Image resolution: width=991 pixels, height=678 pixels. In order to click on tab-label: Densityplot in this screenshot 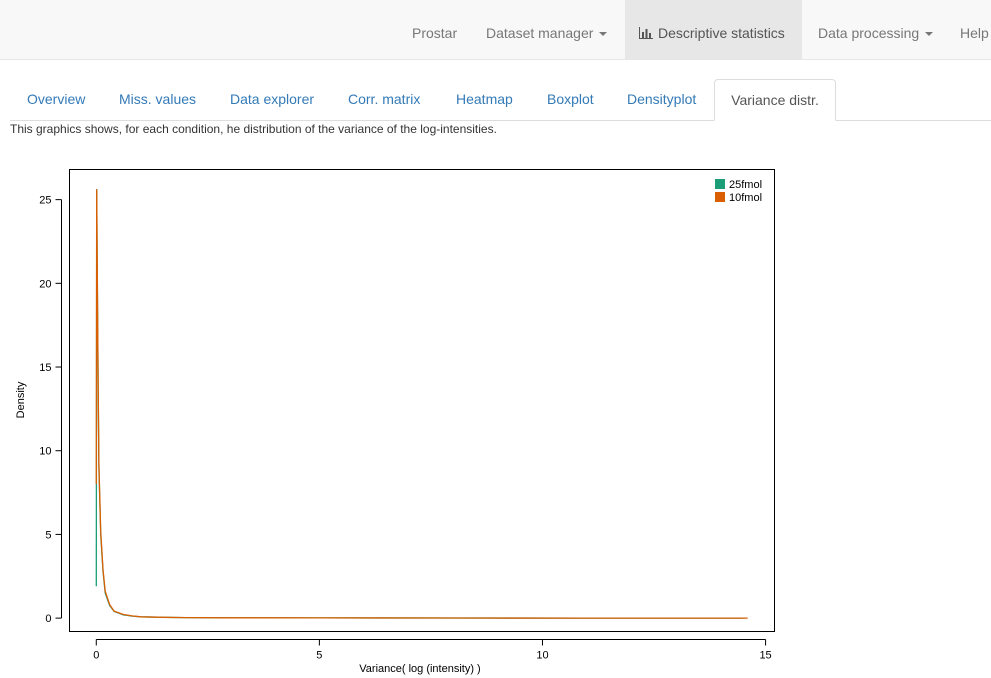, I will do `click(662, 99)`.